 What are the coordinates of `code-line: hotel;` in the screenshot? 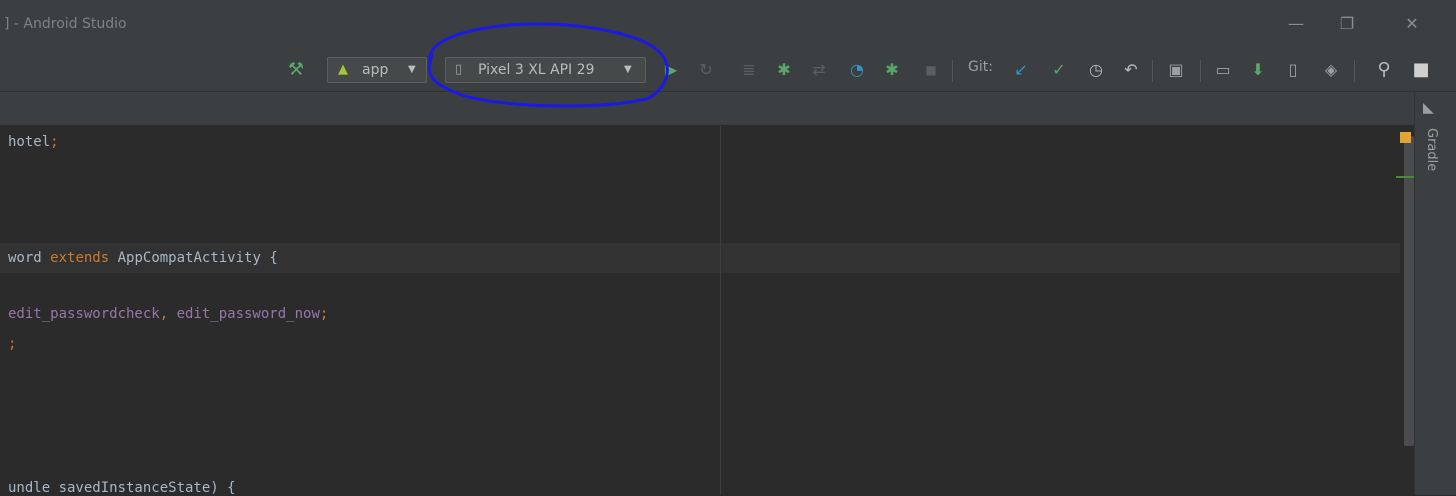 It's located at (33, 142).